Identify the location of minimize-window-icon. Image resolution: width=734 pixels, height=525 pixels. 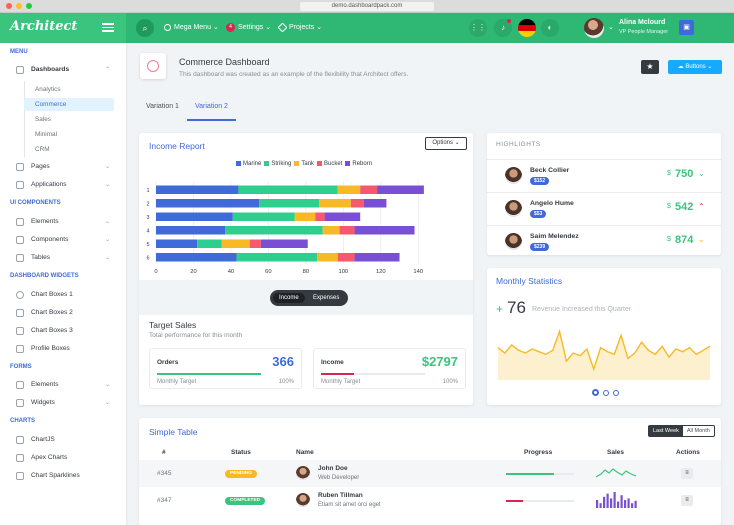
(19, 6).